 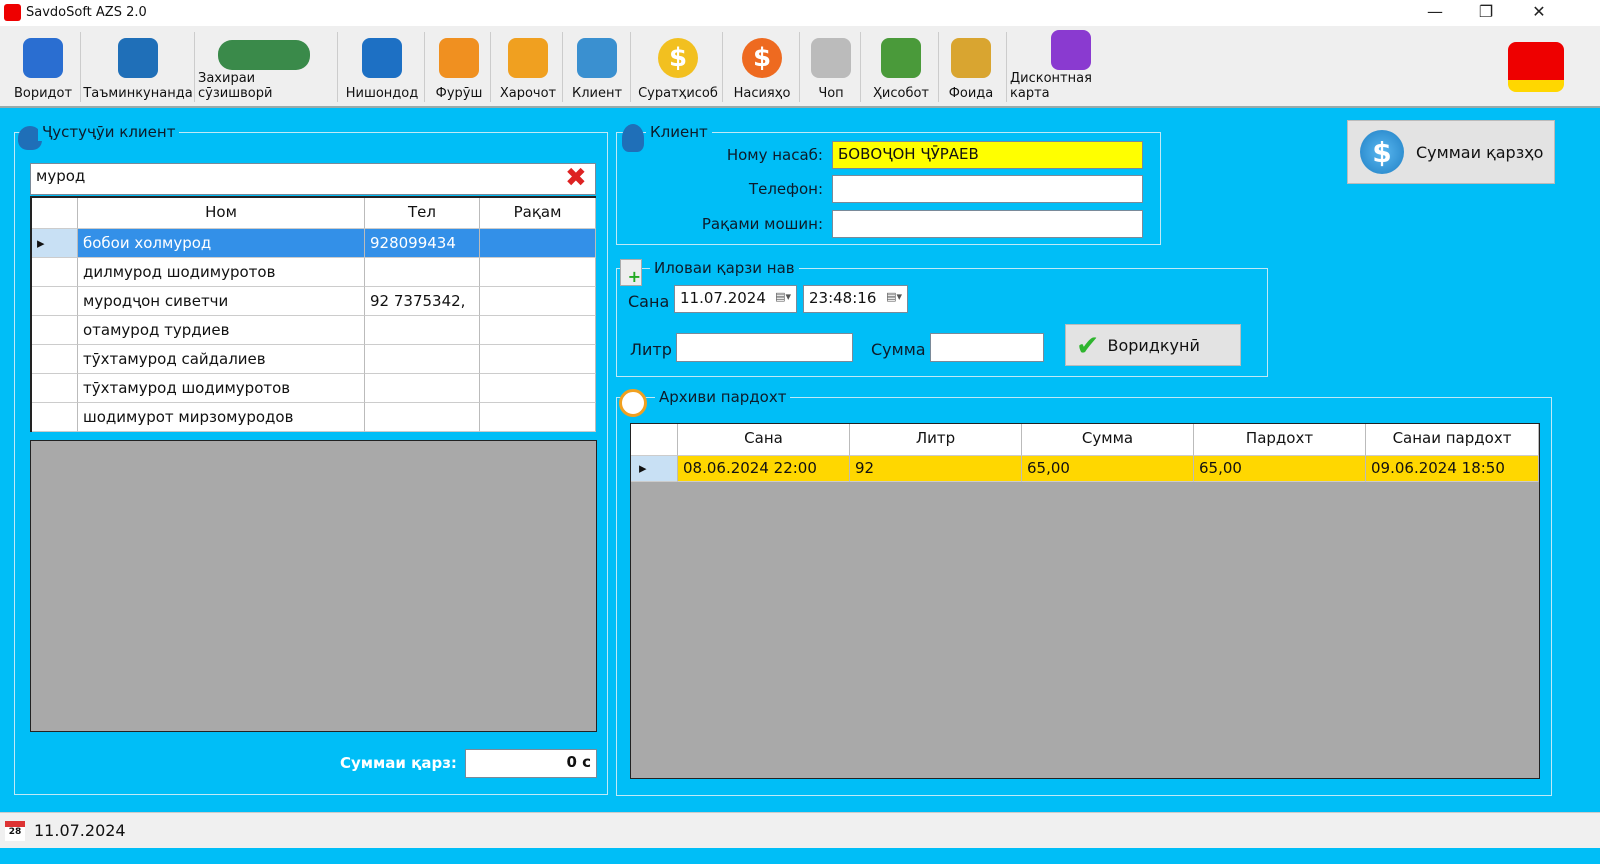 What do you see at coordinates (971, 93) in the screenshot?
I see `toolbar-label: Фоида` at bounding box center [971, 93].